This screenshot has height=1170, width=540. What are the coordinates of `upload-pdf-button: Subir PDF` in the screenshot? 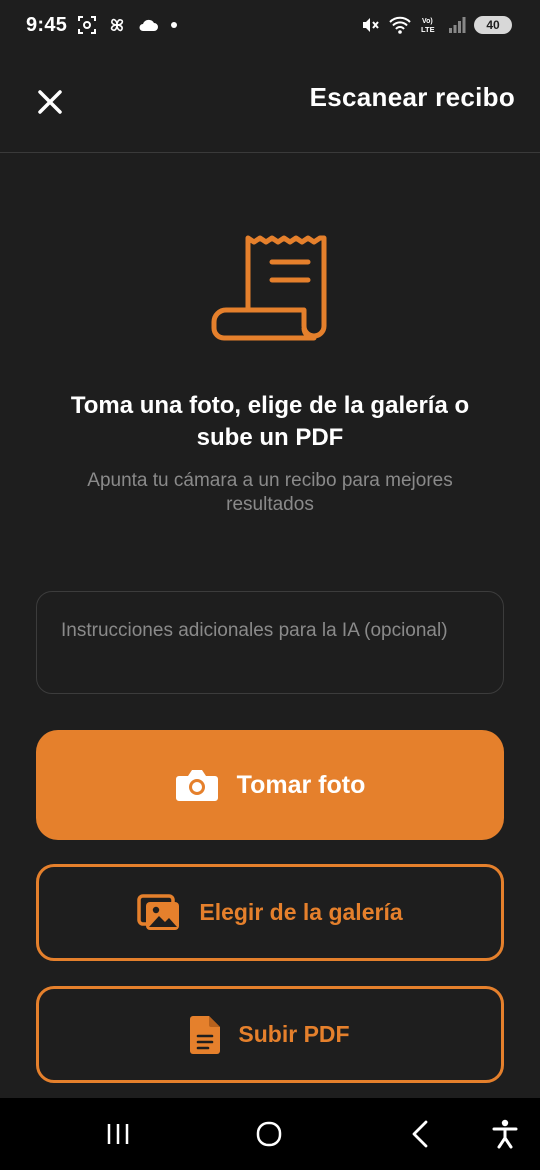 It's located at (270, 1034).